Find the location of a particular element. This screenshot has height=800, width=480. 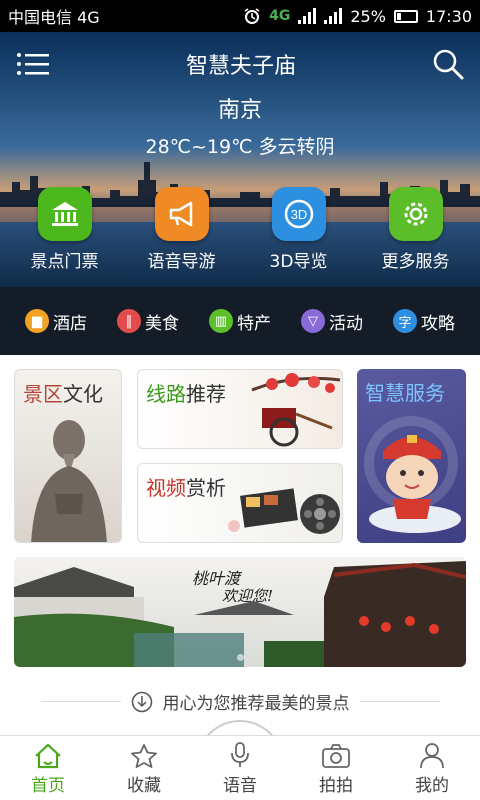

promo-banner: 桃叶渡 欢迎您! is located at coordinates (240, 612).